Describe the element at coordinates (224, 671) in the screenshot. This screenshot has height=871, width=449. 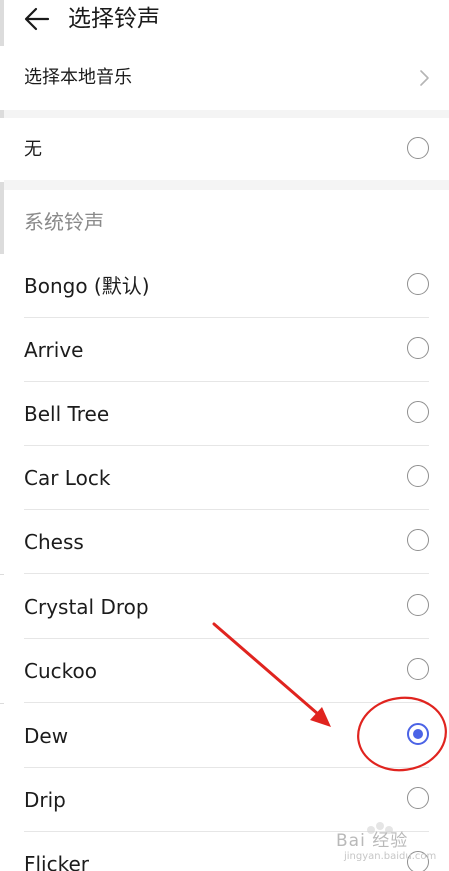
I see `ringtone-row: Cuckoo` at that location.